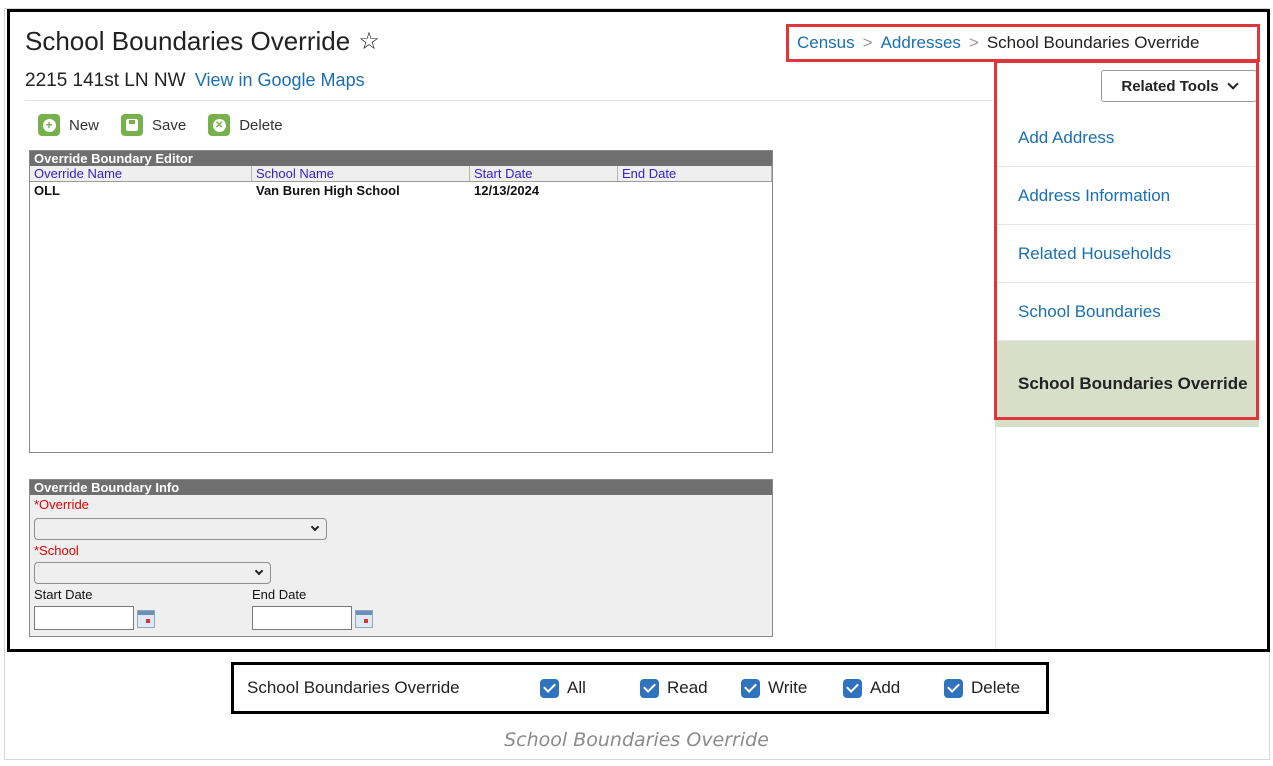  What do you see at coordinates (507, 190) in the screenshot?
I see `cell-start-date: 12/13/2024` at bounding box center [507, 190].